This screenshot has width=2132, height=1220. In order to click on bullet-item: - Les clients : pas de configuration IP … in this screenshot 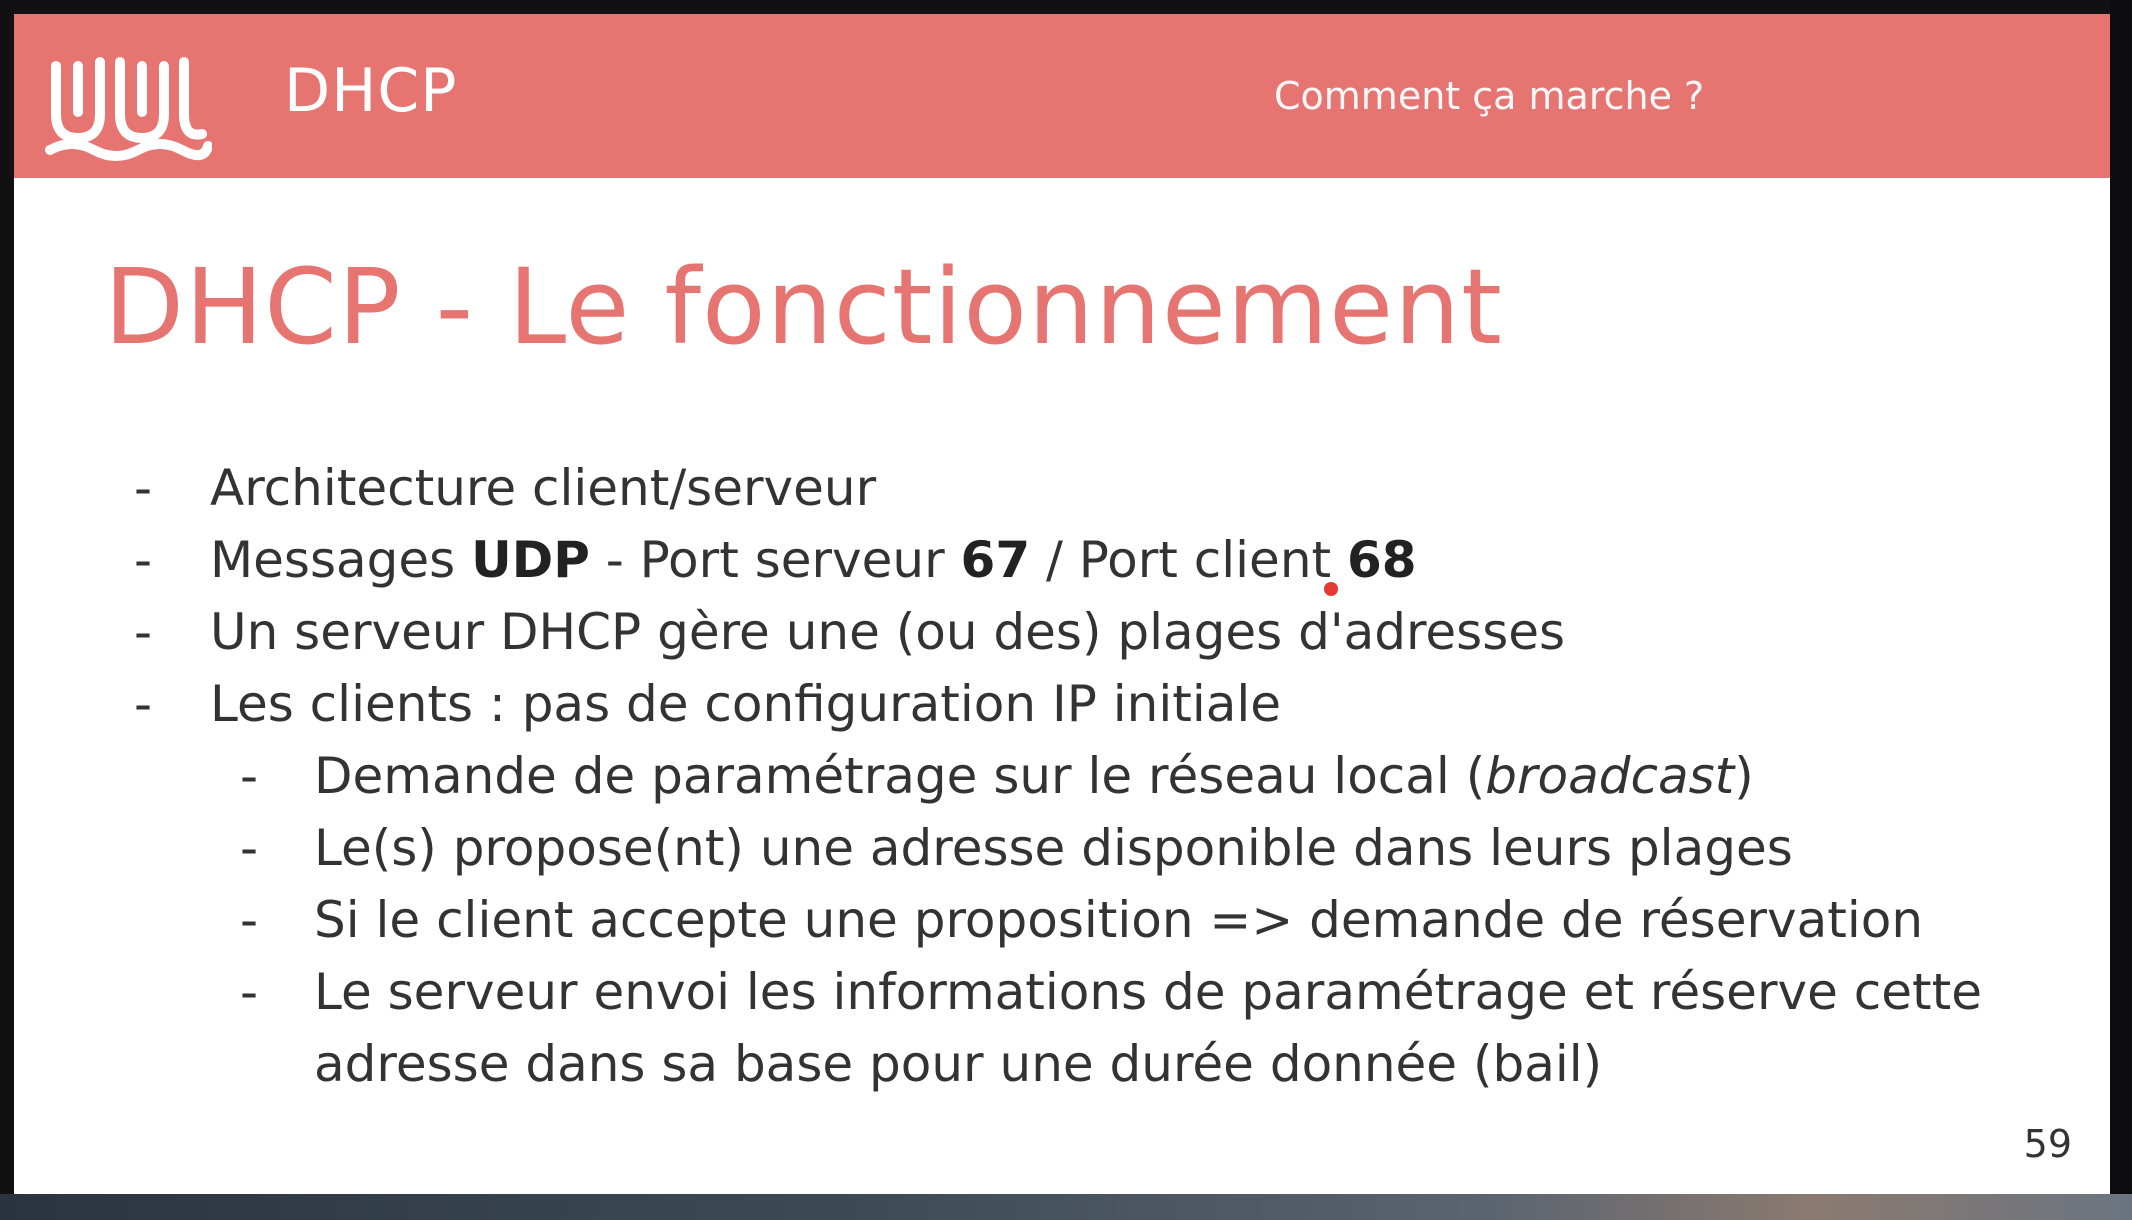, I will do `click(1074, 704)`.